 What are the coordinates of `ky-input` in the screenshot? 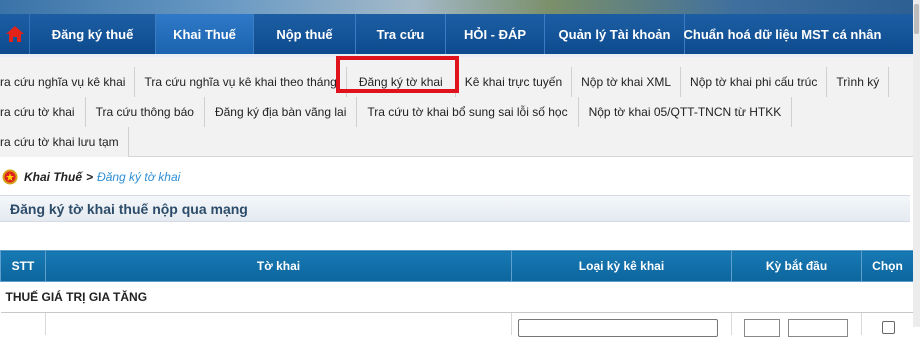 It's located at (762, 328).